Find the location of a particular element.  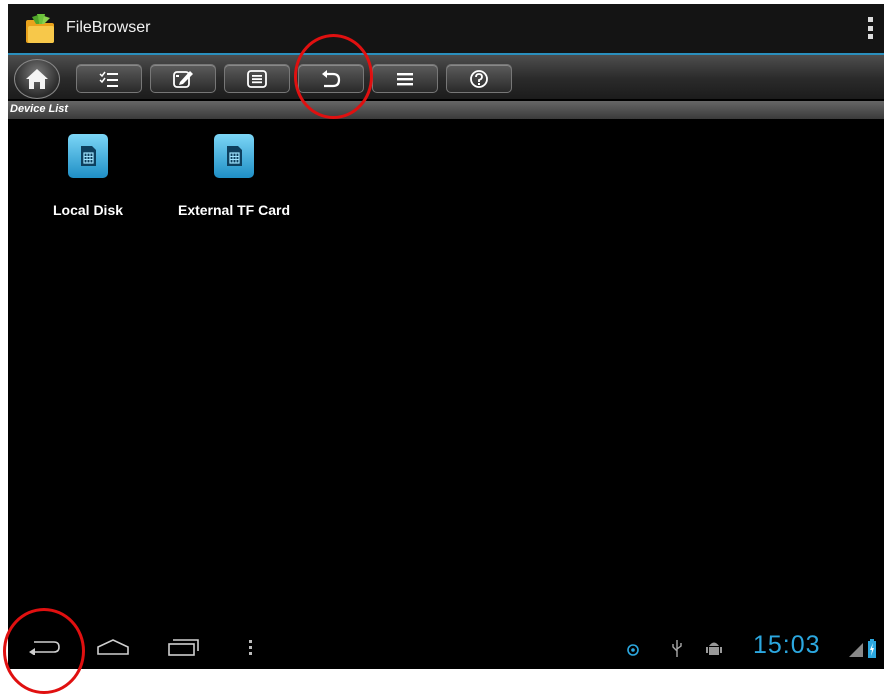

toolbar is located at coordinates (446, 77).